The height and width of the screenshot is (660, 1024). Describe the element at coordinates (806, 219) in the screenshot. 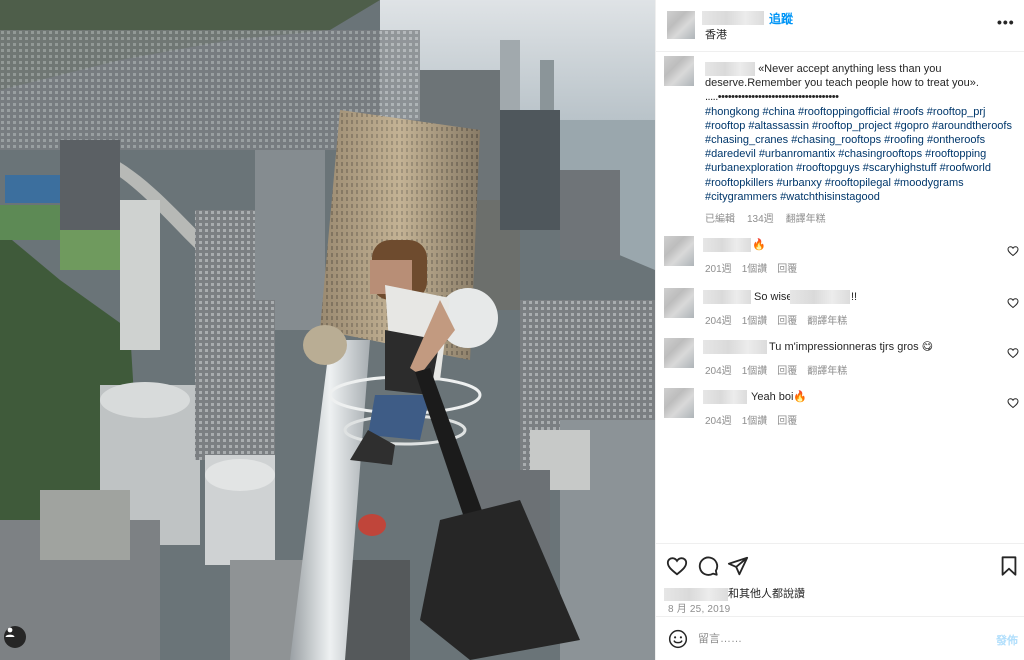

I see `caption-translate-button: 翻譯年糕` at that location.